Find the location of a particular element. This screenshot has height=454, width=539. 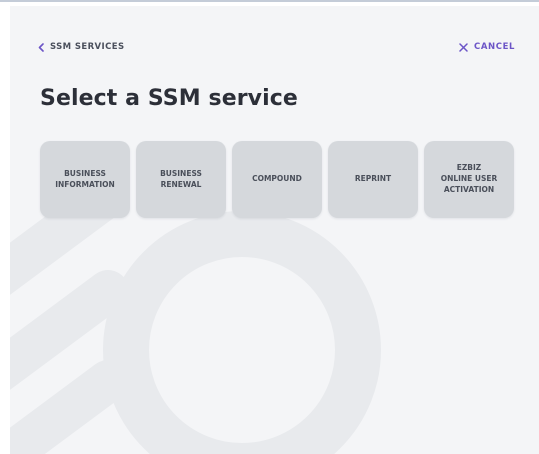

service-tile-label: REPRINT is located at coordinates (373, 179).